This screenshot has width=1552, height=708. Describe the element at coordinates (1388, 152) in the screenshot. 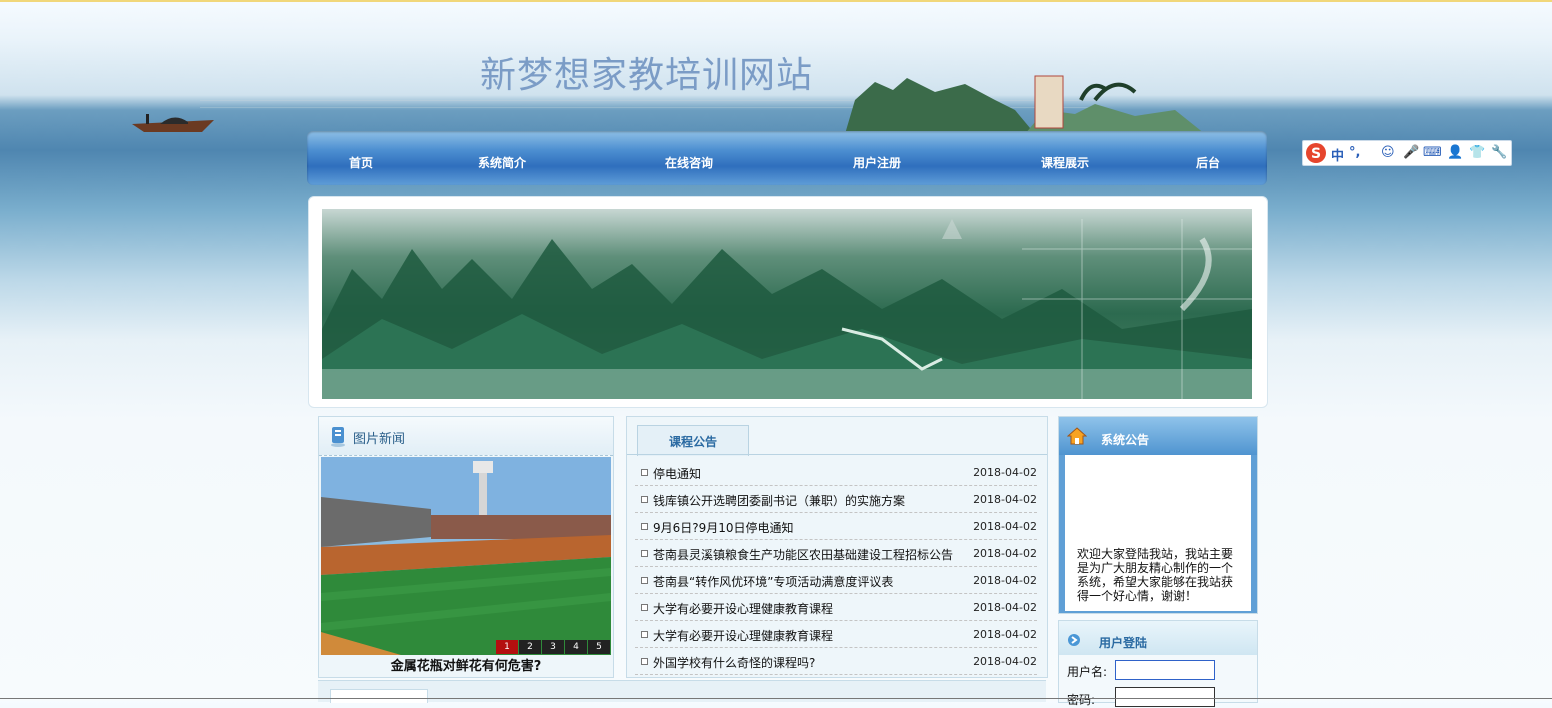

I see `smiley-icon: ☺` at that location.